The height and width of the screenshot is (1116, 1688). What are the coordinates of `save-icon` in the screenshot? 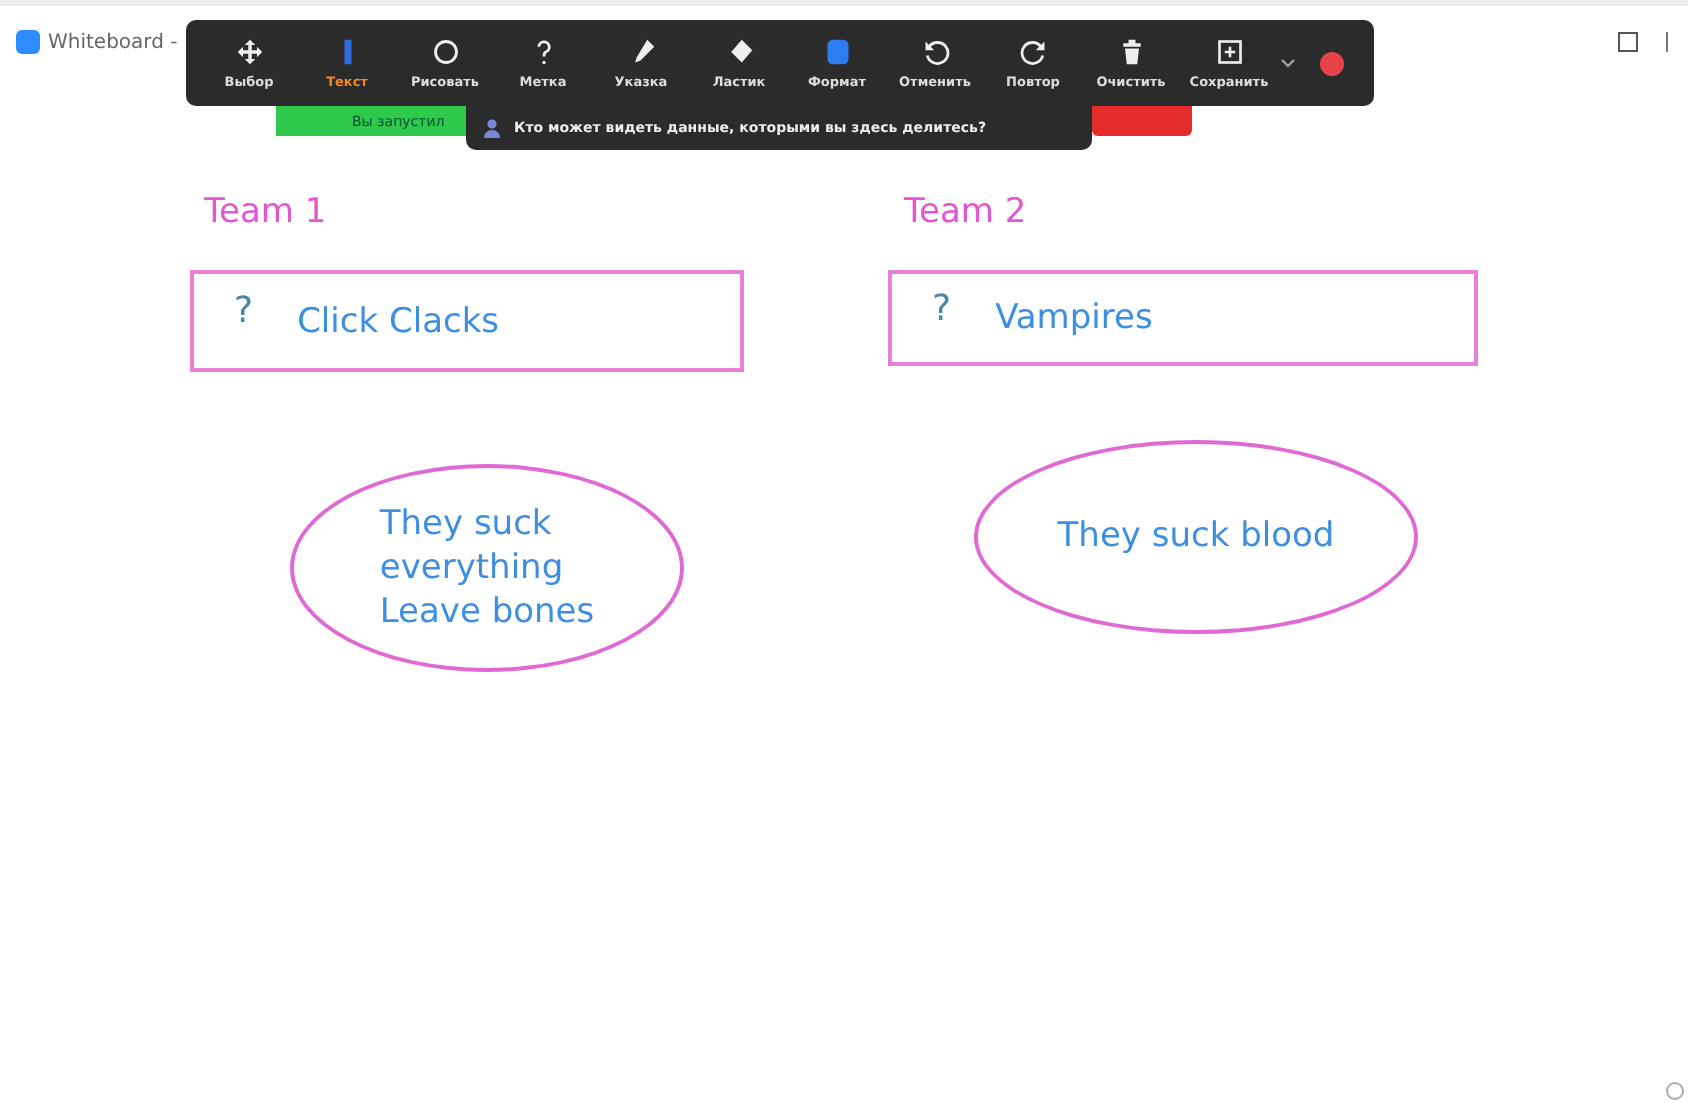 It's located at (1229, 51).